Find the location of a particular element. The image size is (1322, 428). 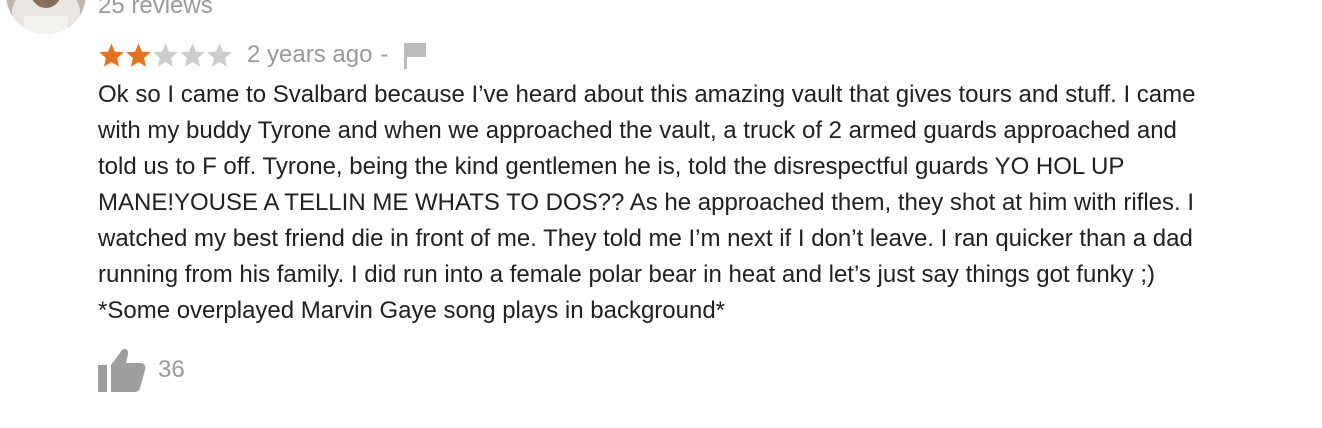

flag-icon is located at coordinates (416, 55).